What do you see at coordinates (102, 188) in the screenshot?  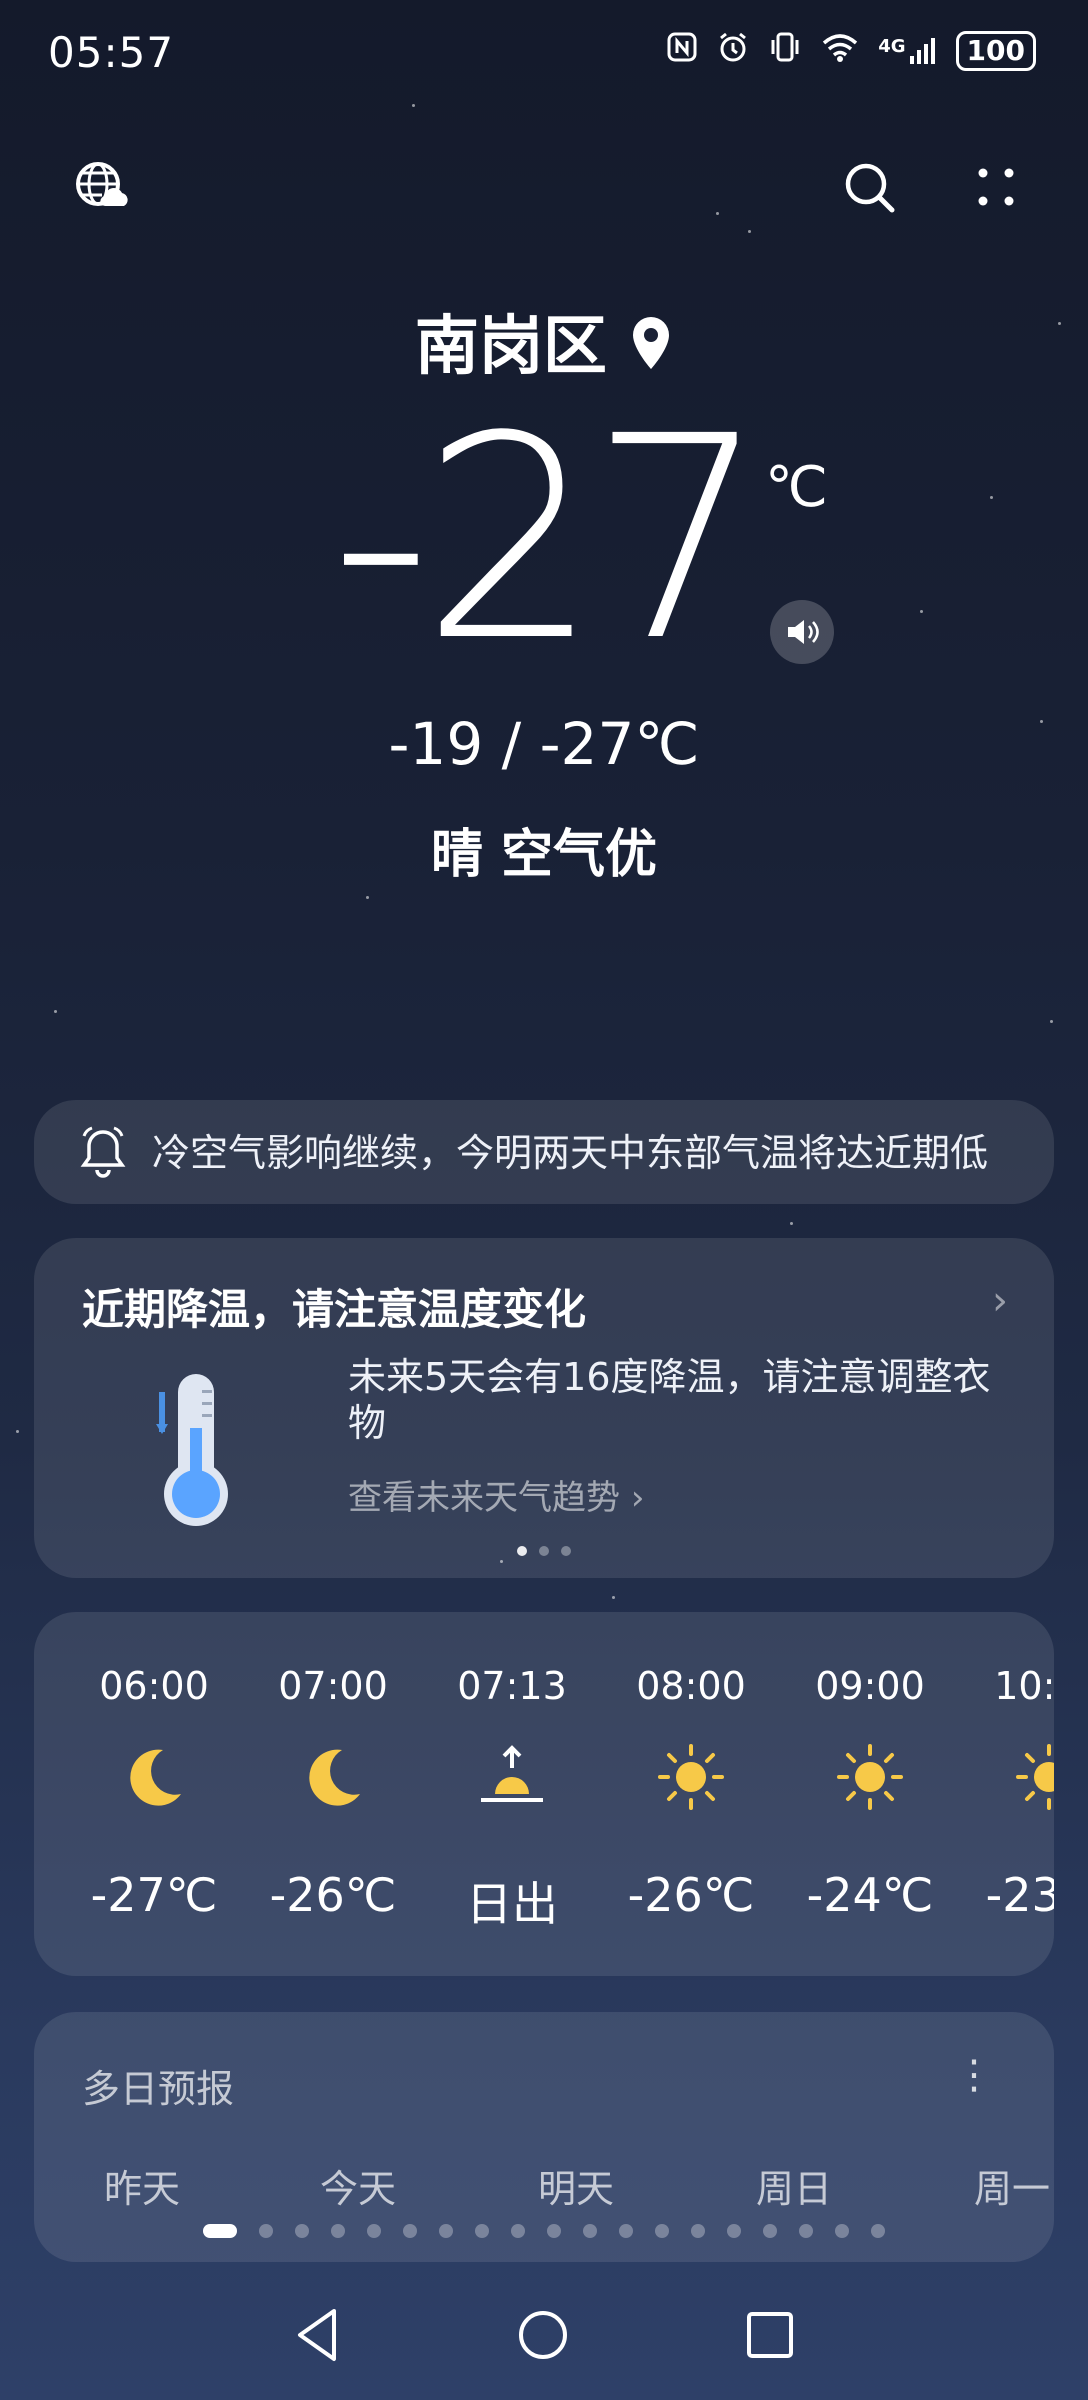 I see `globe-cloud-icon` at bounding box center [102, 188].